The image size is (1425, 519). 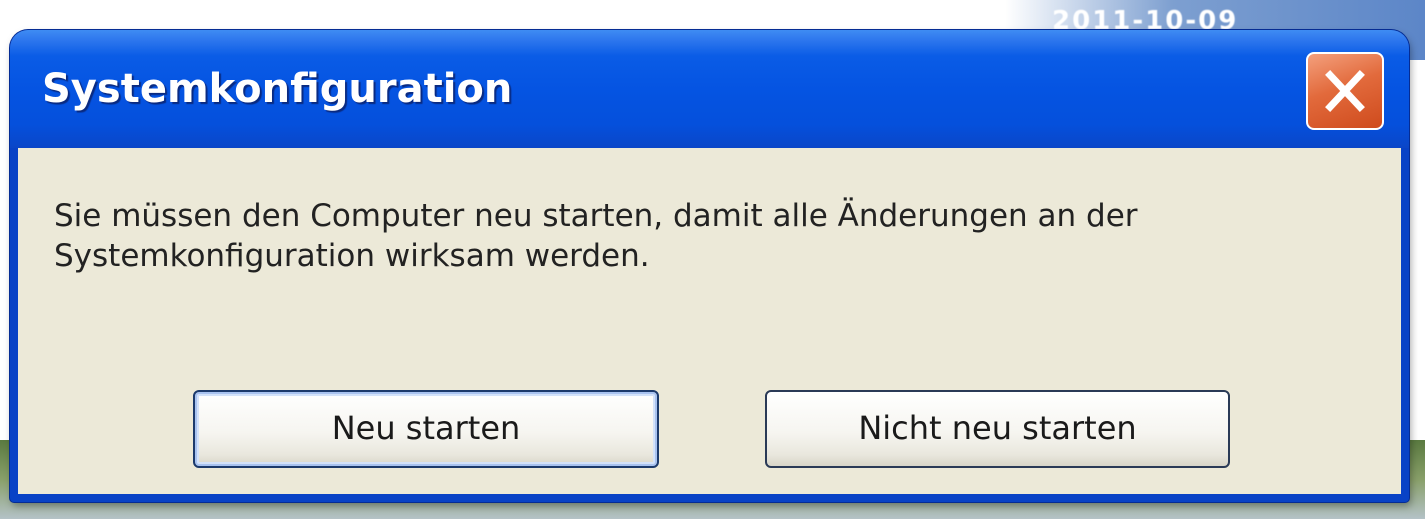 What do you see at coordinates (997, 429) in the screenshot?
I see `dont-restart-button: Nicht neu starten` at bounding box center [997, 429].